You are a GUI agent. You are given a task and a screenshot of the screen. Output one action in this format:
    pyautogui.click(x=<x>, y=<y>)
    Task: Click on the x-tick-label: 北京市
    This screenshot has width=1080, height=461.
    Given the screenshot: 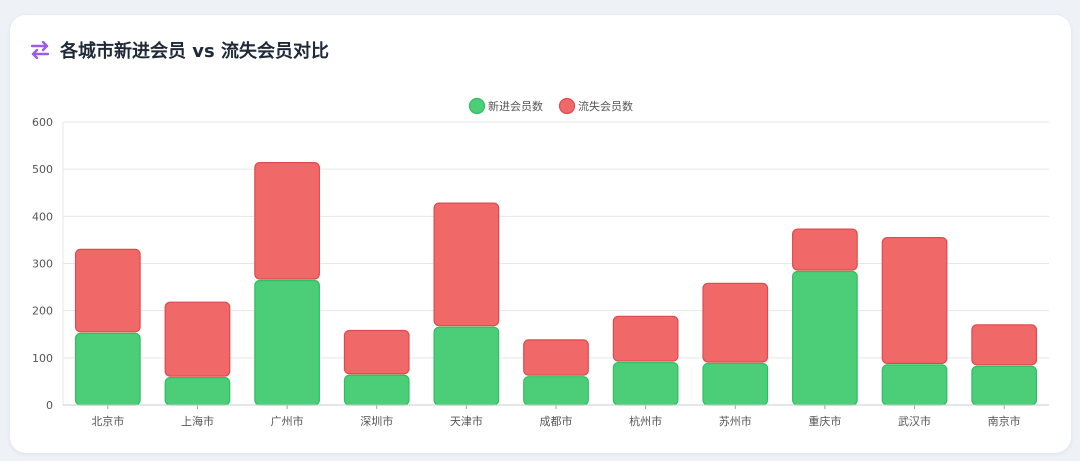 What is the action you would take?
    pyautogui.click(x=107, y=421)
    